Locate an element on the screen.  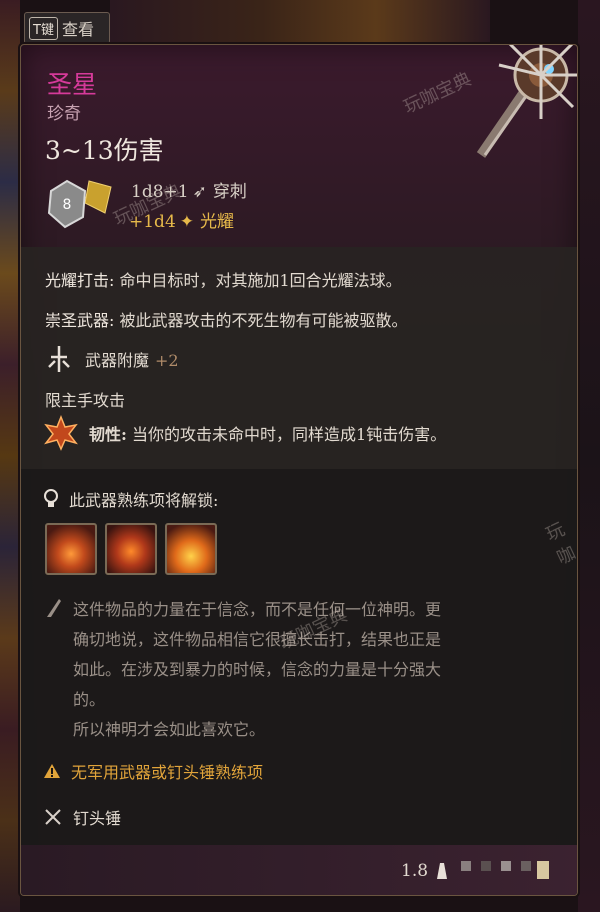
background-top-strip is located at coordinates (300, 22).